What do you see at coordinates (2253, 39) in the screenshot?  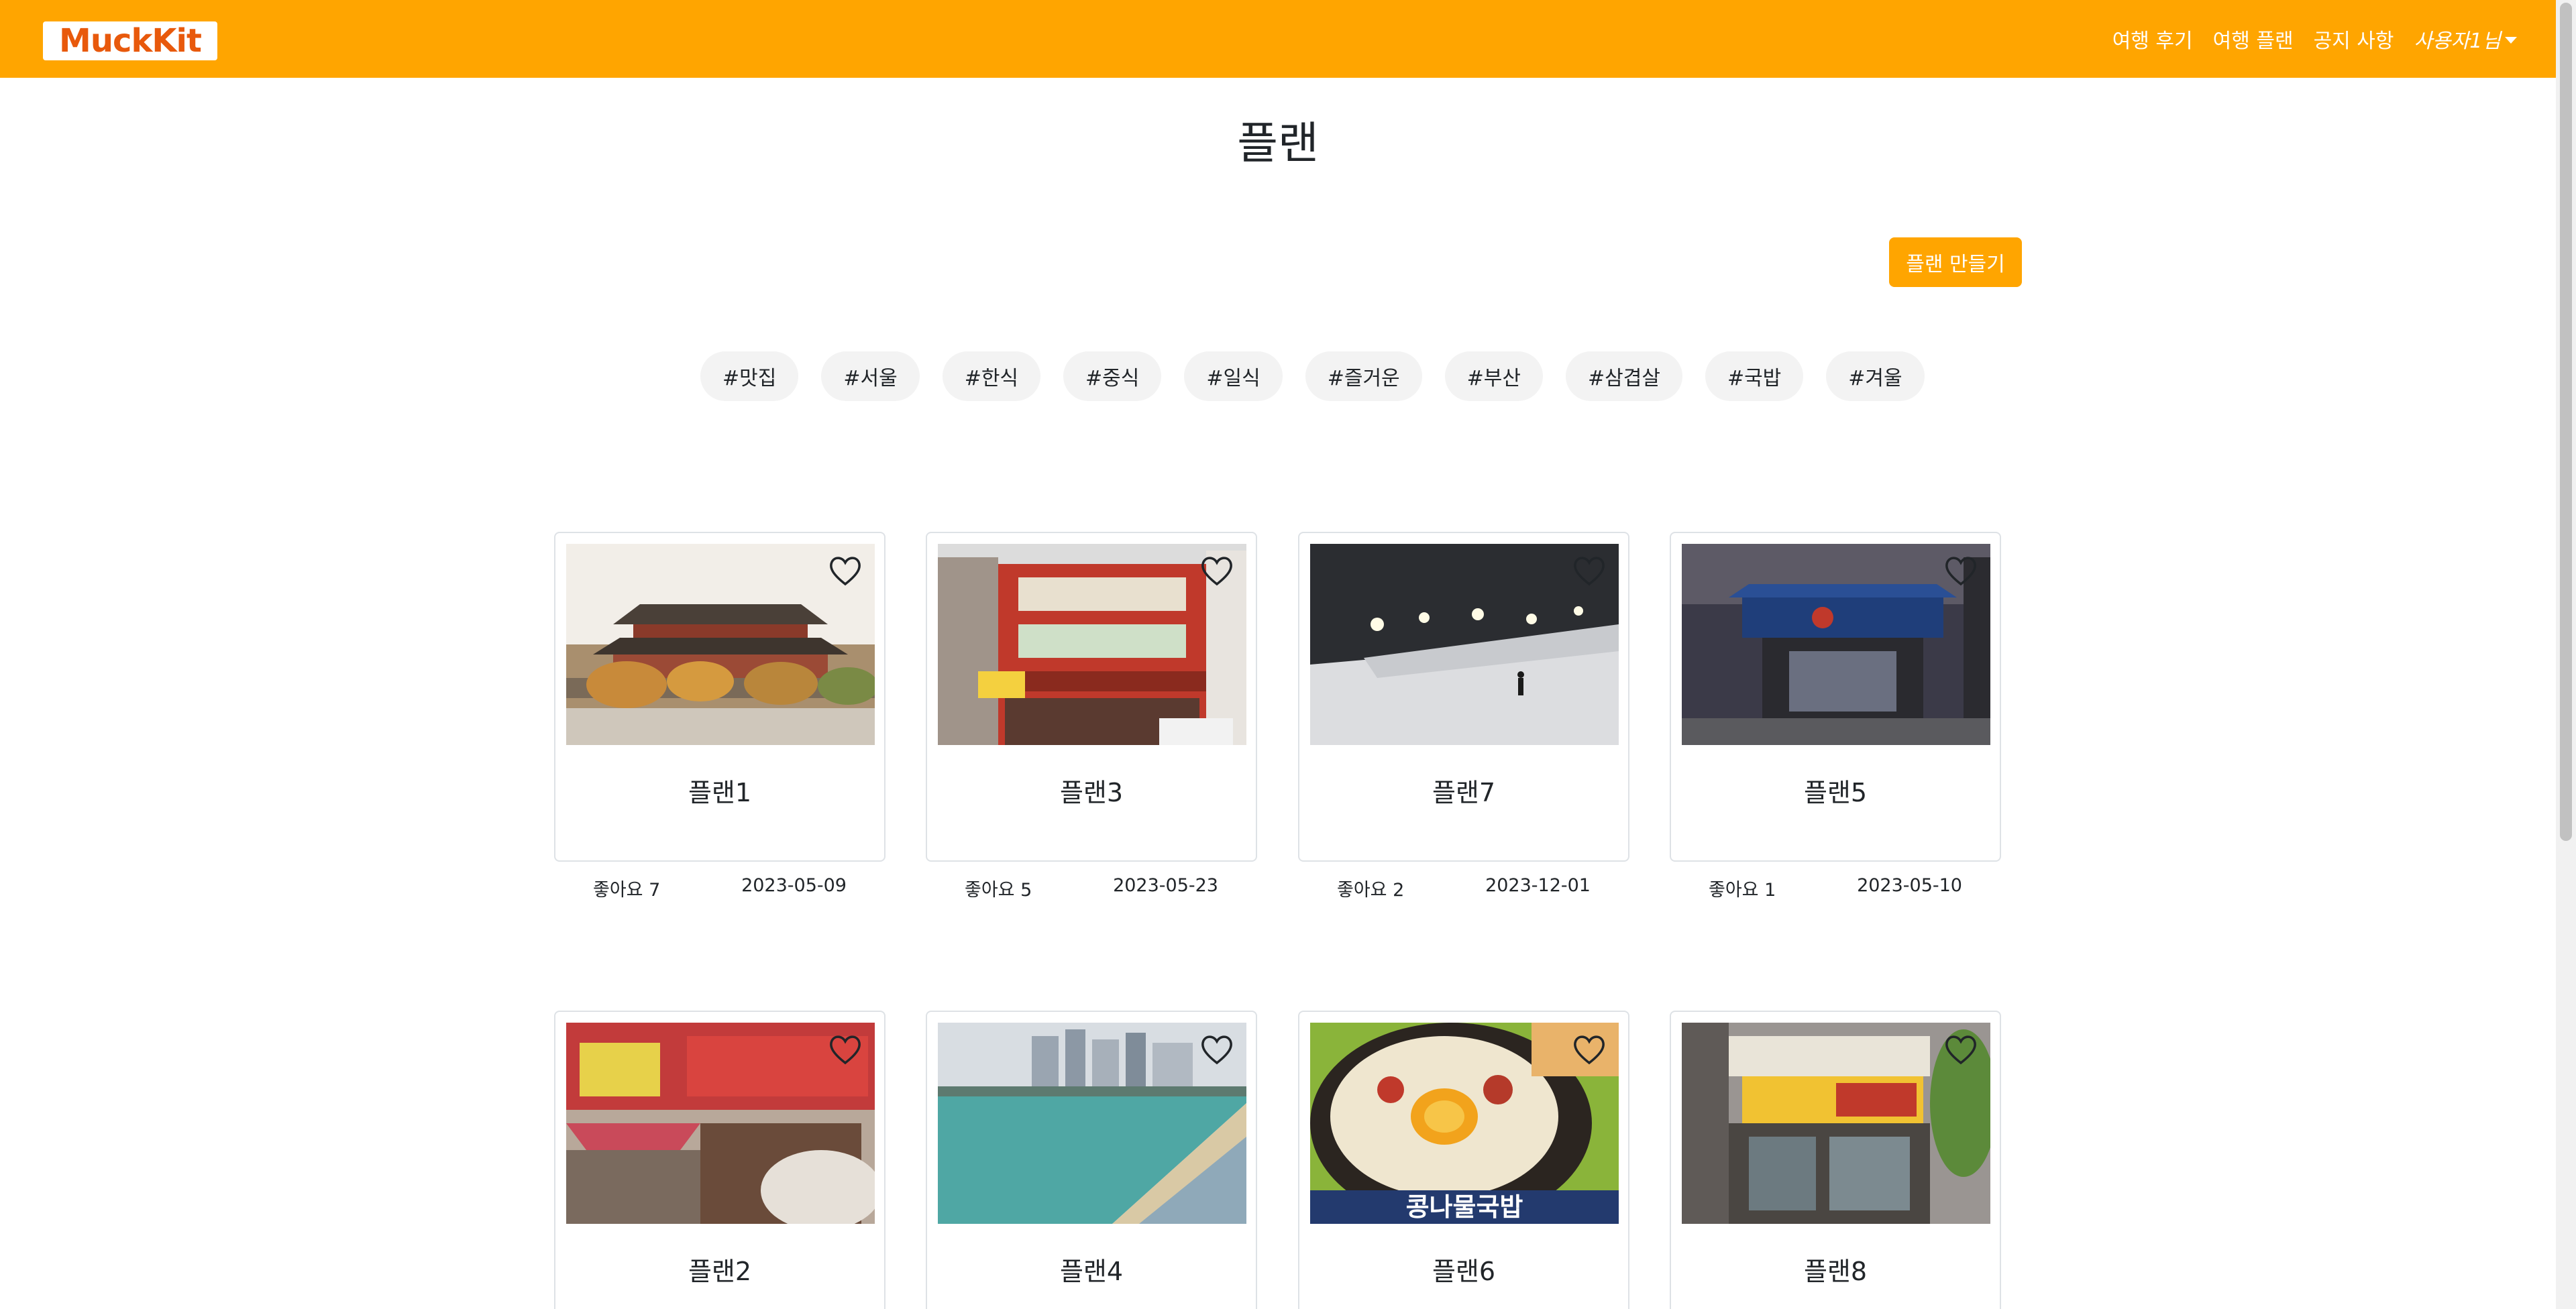 I see `nav-link-plans: 여행 플랜` at bounding box center [2253, 39].